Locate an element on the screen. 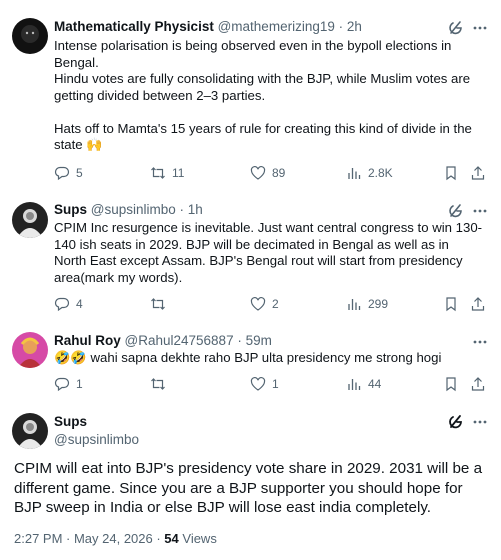  reply-count: 4 is located at coordinates (79, 304).